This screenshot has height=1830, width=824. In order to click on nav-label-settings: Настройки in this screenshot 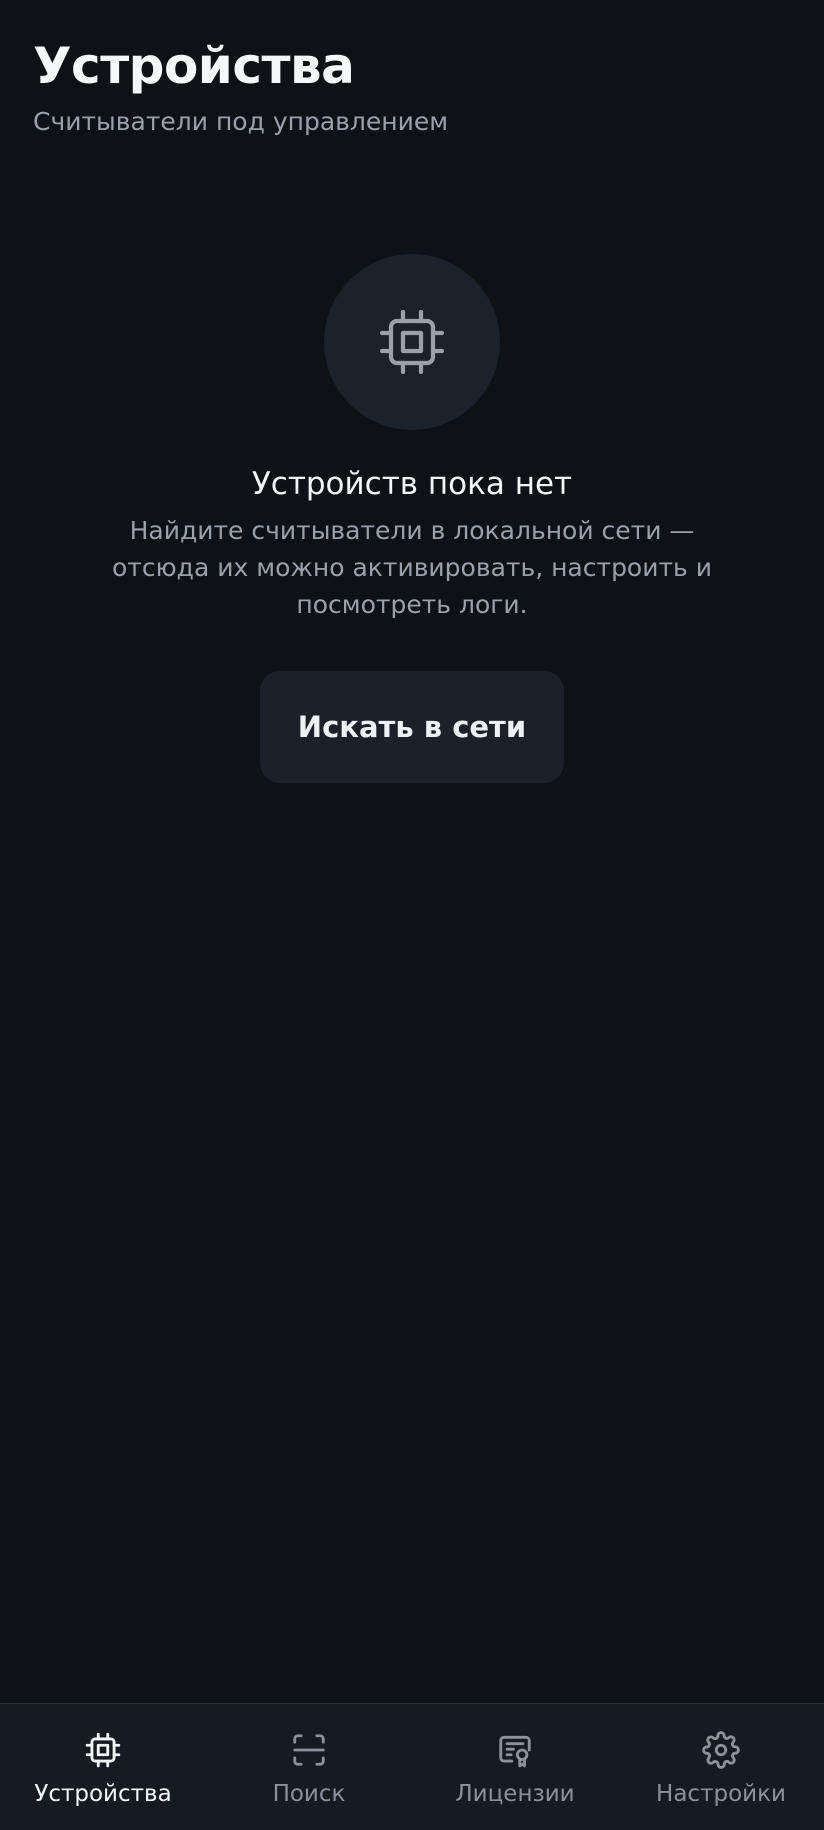, I will do `click(721, 1794)`.